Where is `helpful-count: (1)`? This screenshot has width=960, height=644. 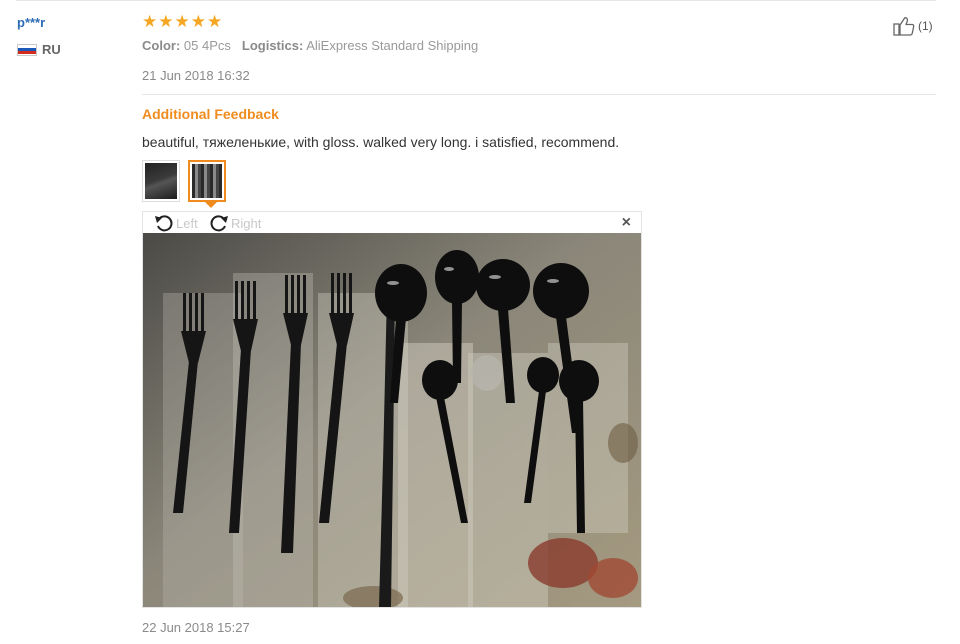
helpful-count: (1) is located at coordinates (925, 26).